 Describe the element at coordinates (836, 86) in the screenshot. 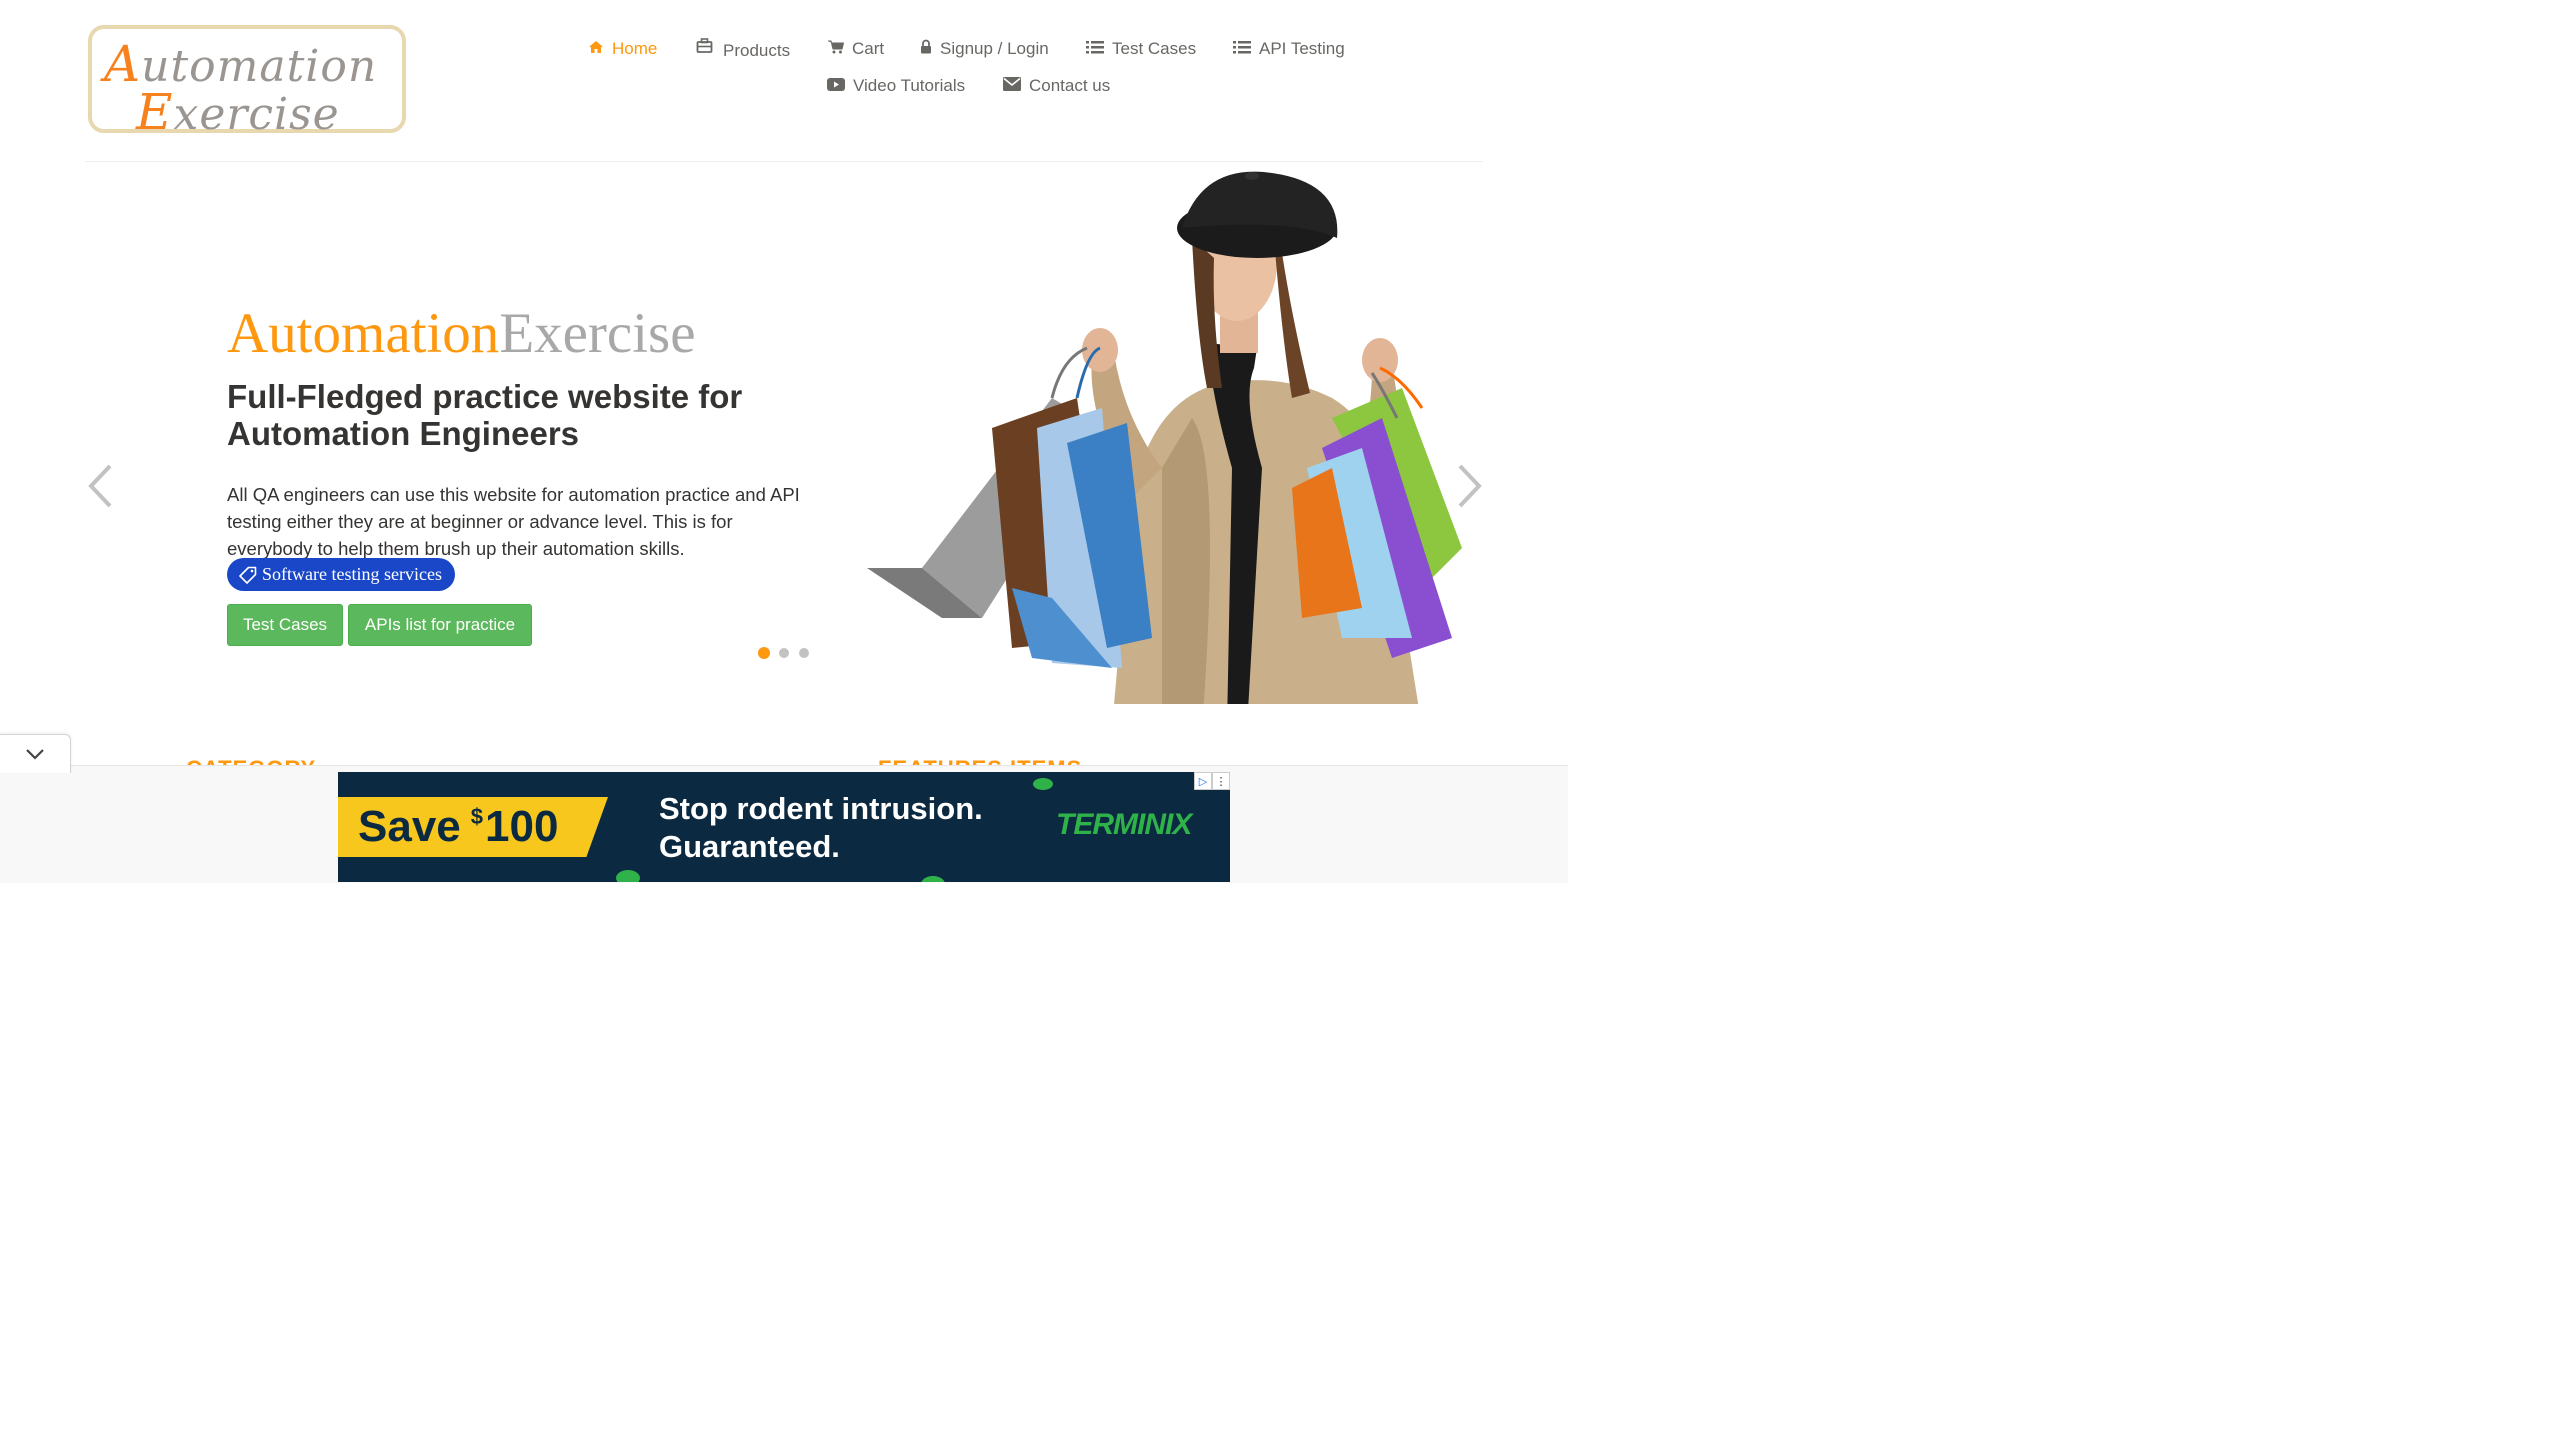

I see `youtube-icon` at that location.